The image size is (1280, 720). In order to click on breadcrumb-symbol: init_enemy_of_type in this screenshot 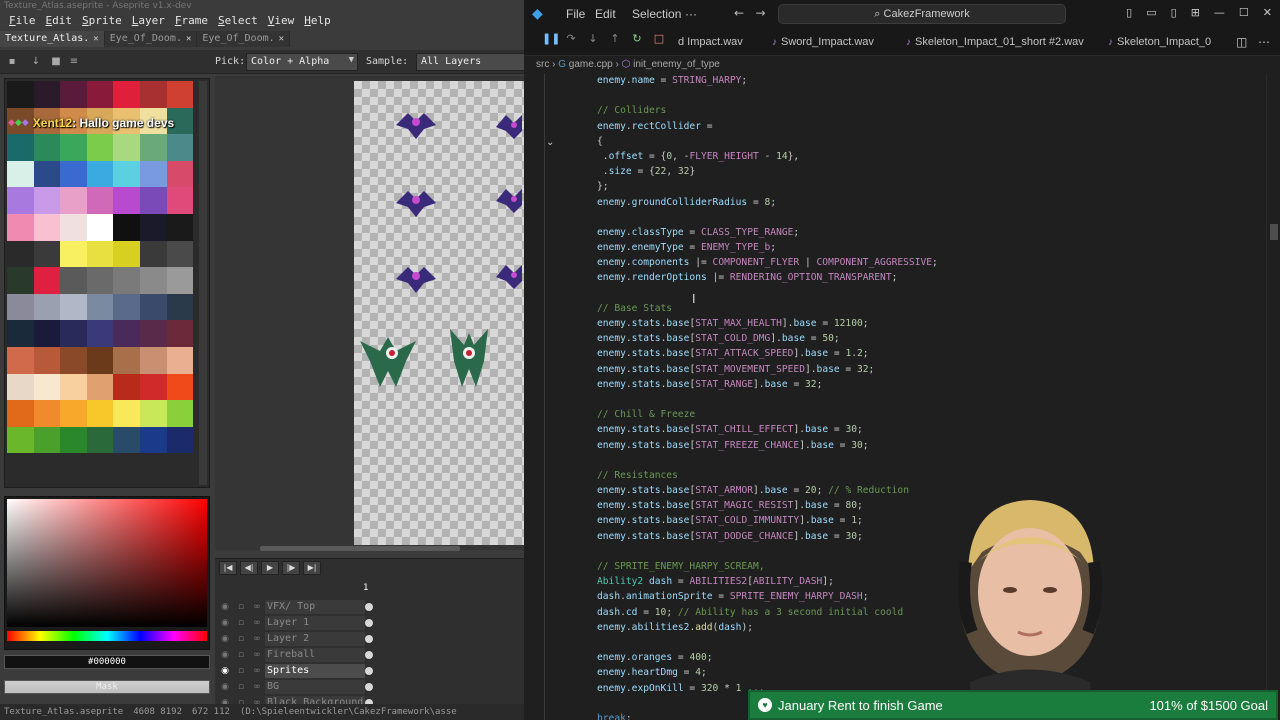, I will do `click(676, 64)`.